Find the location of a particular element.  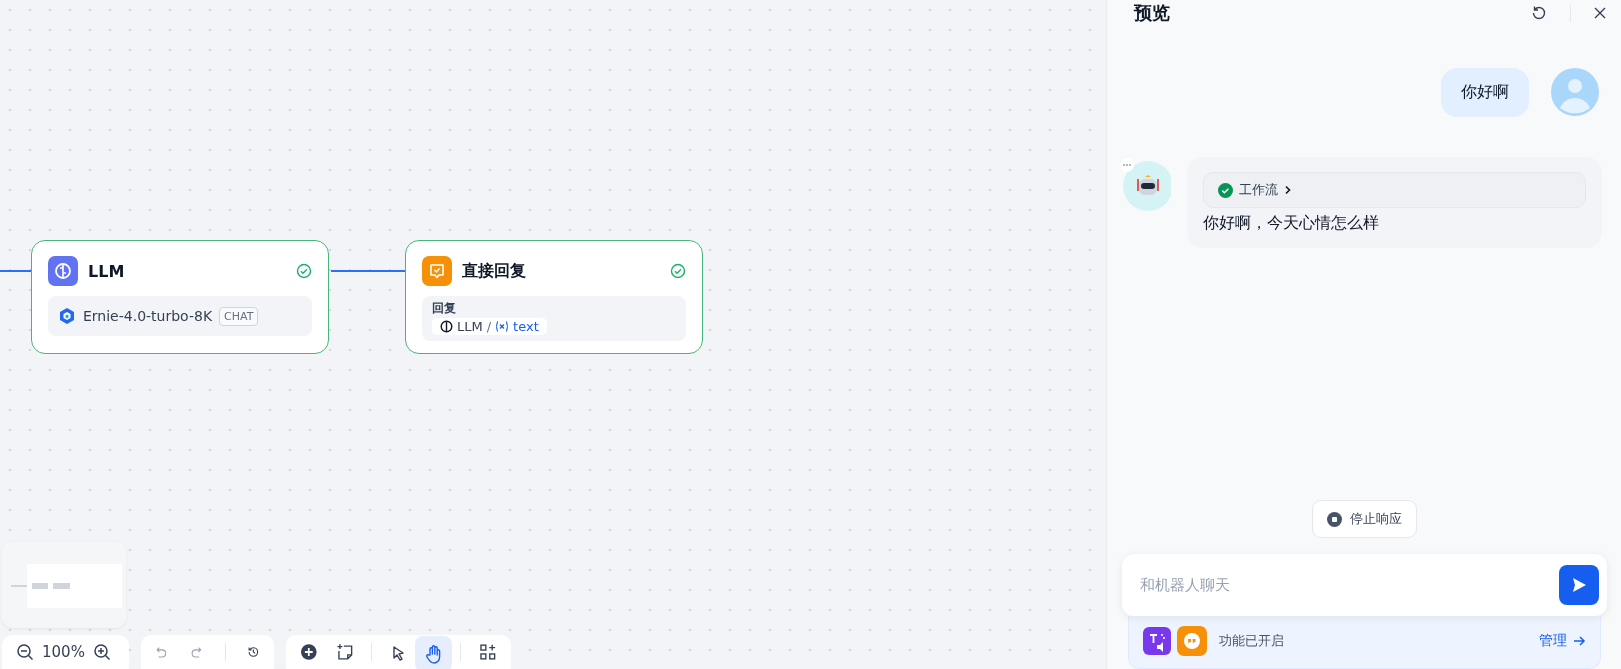

zoom-out-icon is located at coordinates (25, 652).